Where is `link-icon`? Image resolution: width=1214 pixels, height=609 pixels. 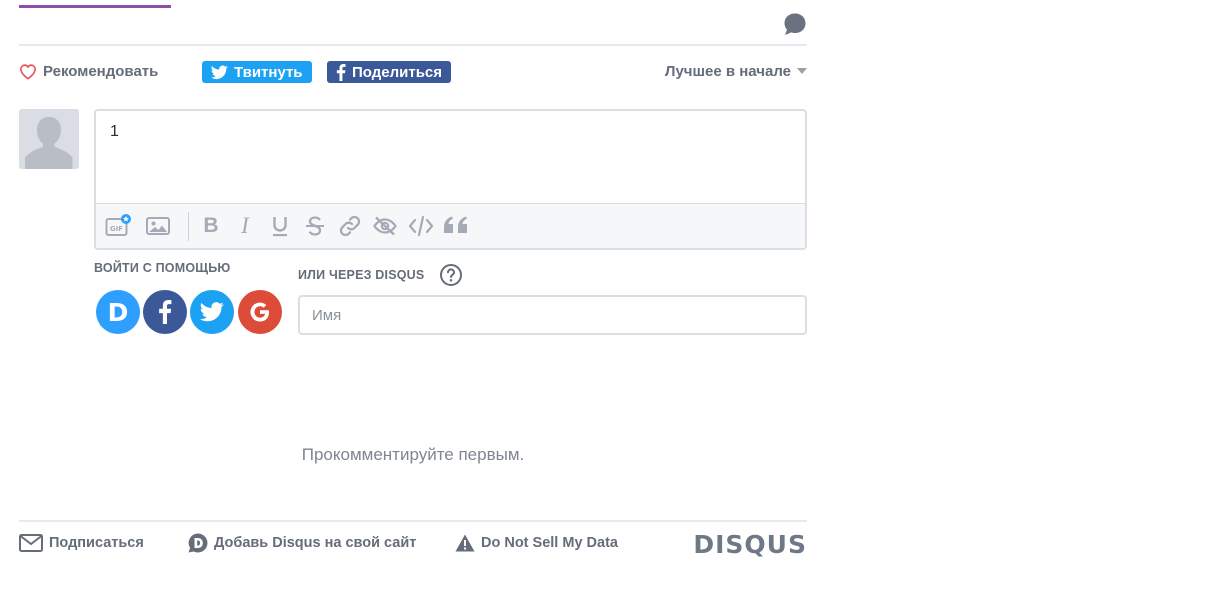 link-icon is located at coordinates (350, 226).